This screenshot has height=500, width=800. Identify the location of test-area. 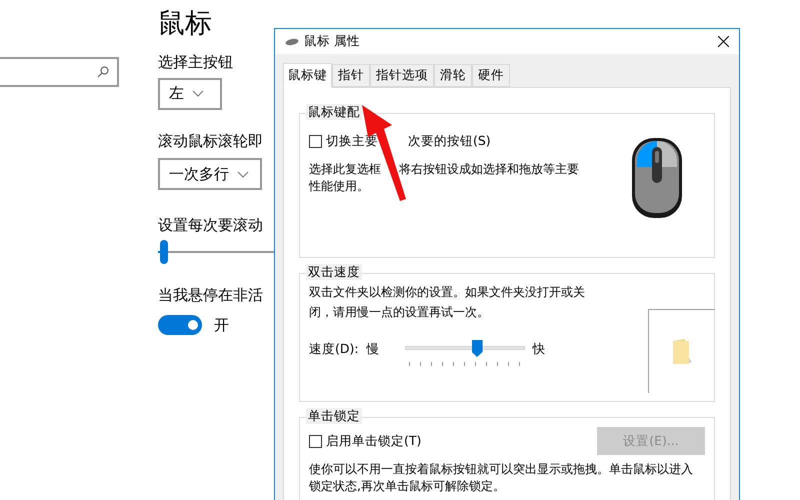
(681, 351).